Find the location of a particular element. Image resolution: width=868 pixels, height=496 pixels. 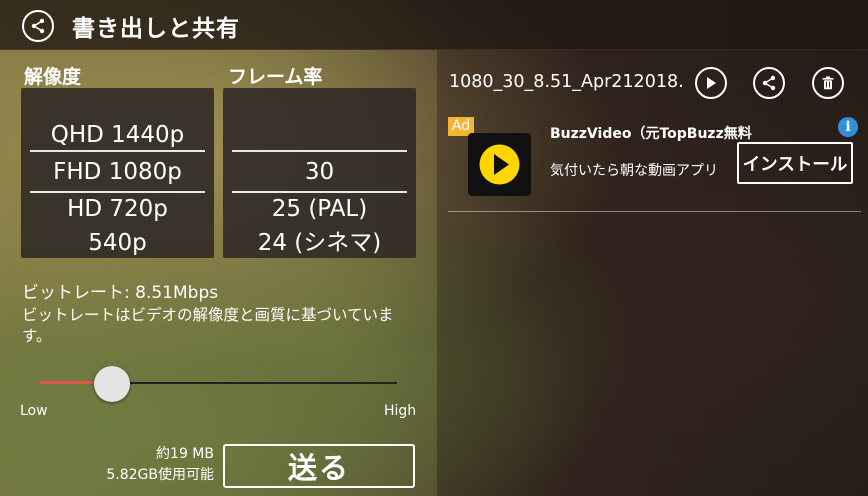

resolution-picker: QHD 1440p FHD 1080p HD 720p 540p is located at coordinates (117, 173).